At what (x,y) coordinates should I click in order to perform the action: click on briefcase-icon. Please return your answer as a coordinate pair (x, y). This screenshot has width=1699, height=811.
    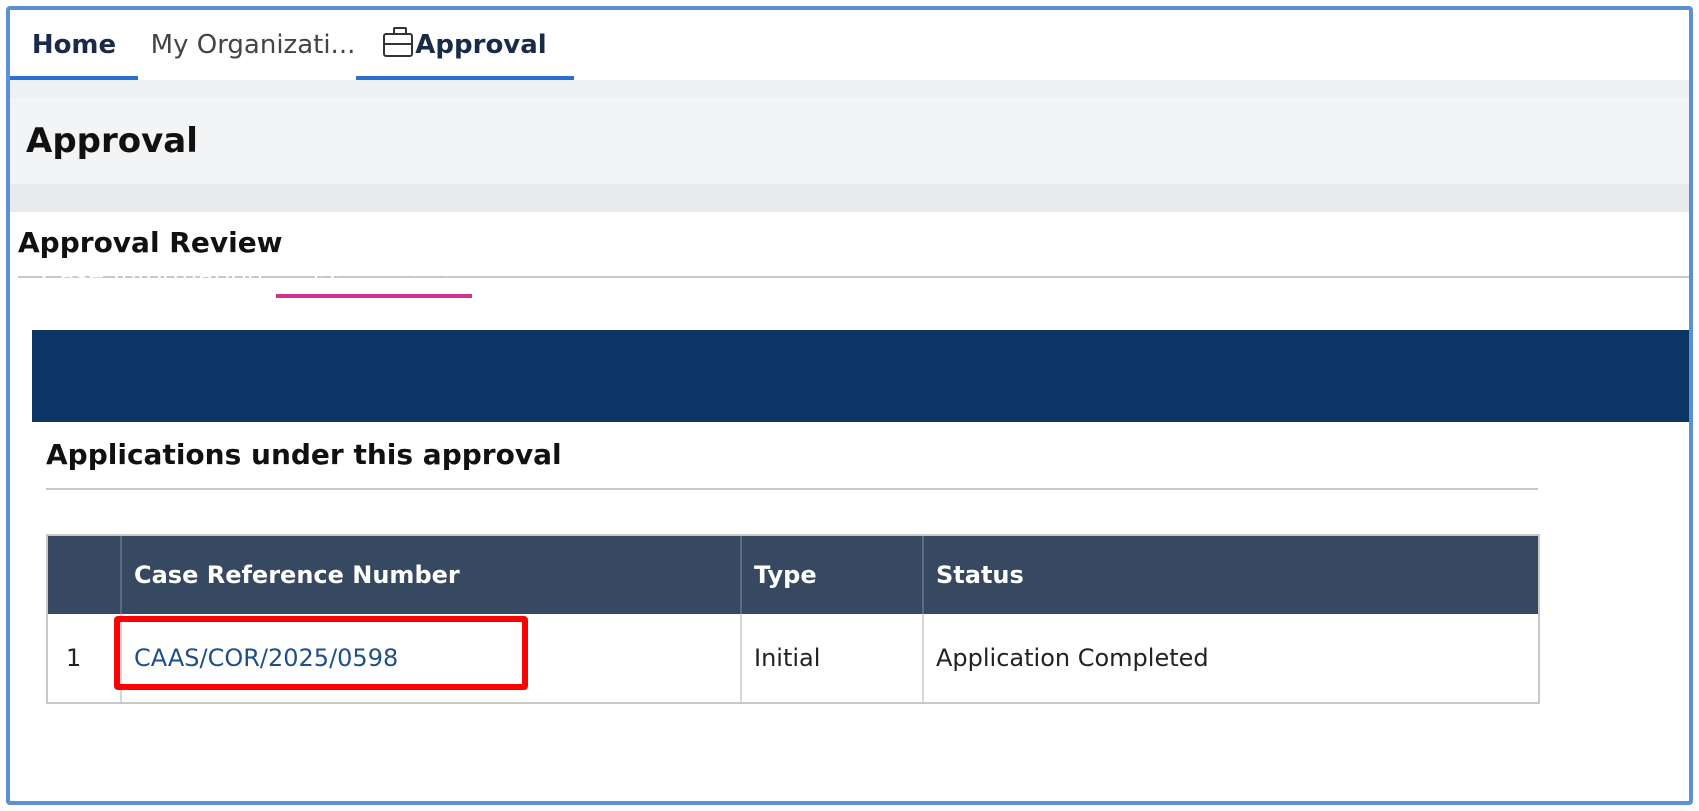
    Looking at the image, I should click on (398, 42).